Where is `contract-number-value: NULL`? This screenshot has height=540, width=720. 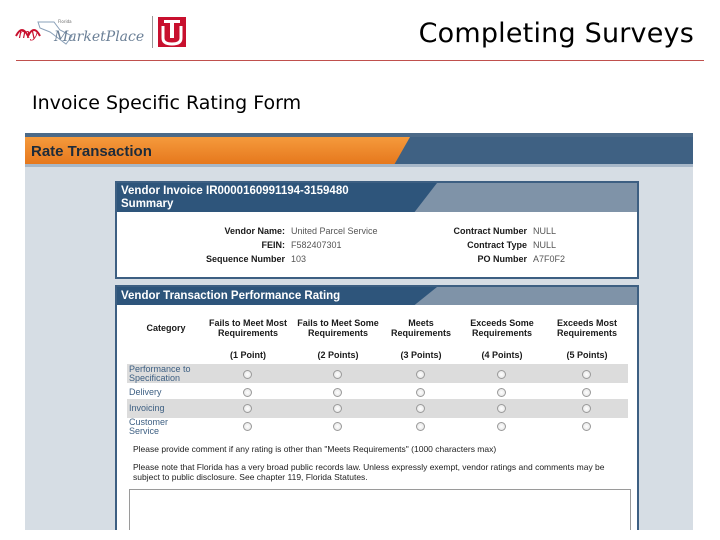
contract-number-value: NULL is located at coordinates (545, 231).